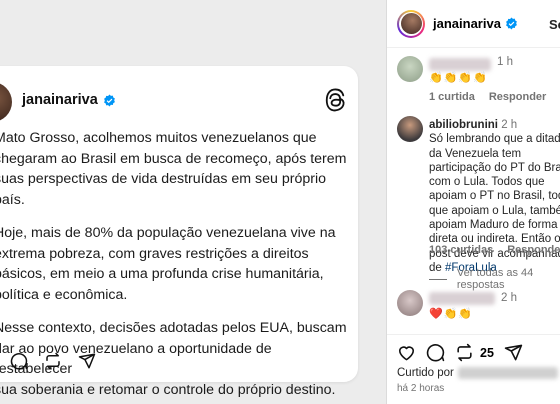  I want to click on header-name-row: janainariva, so click(475, 23).